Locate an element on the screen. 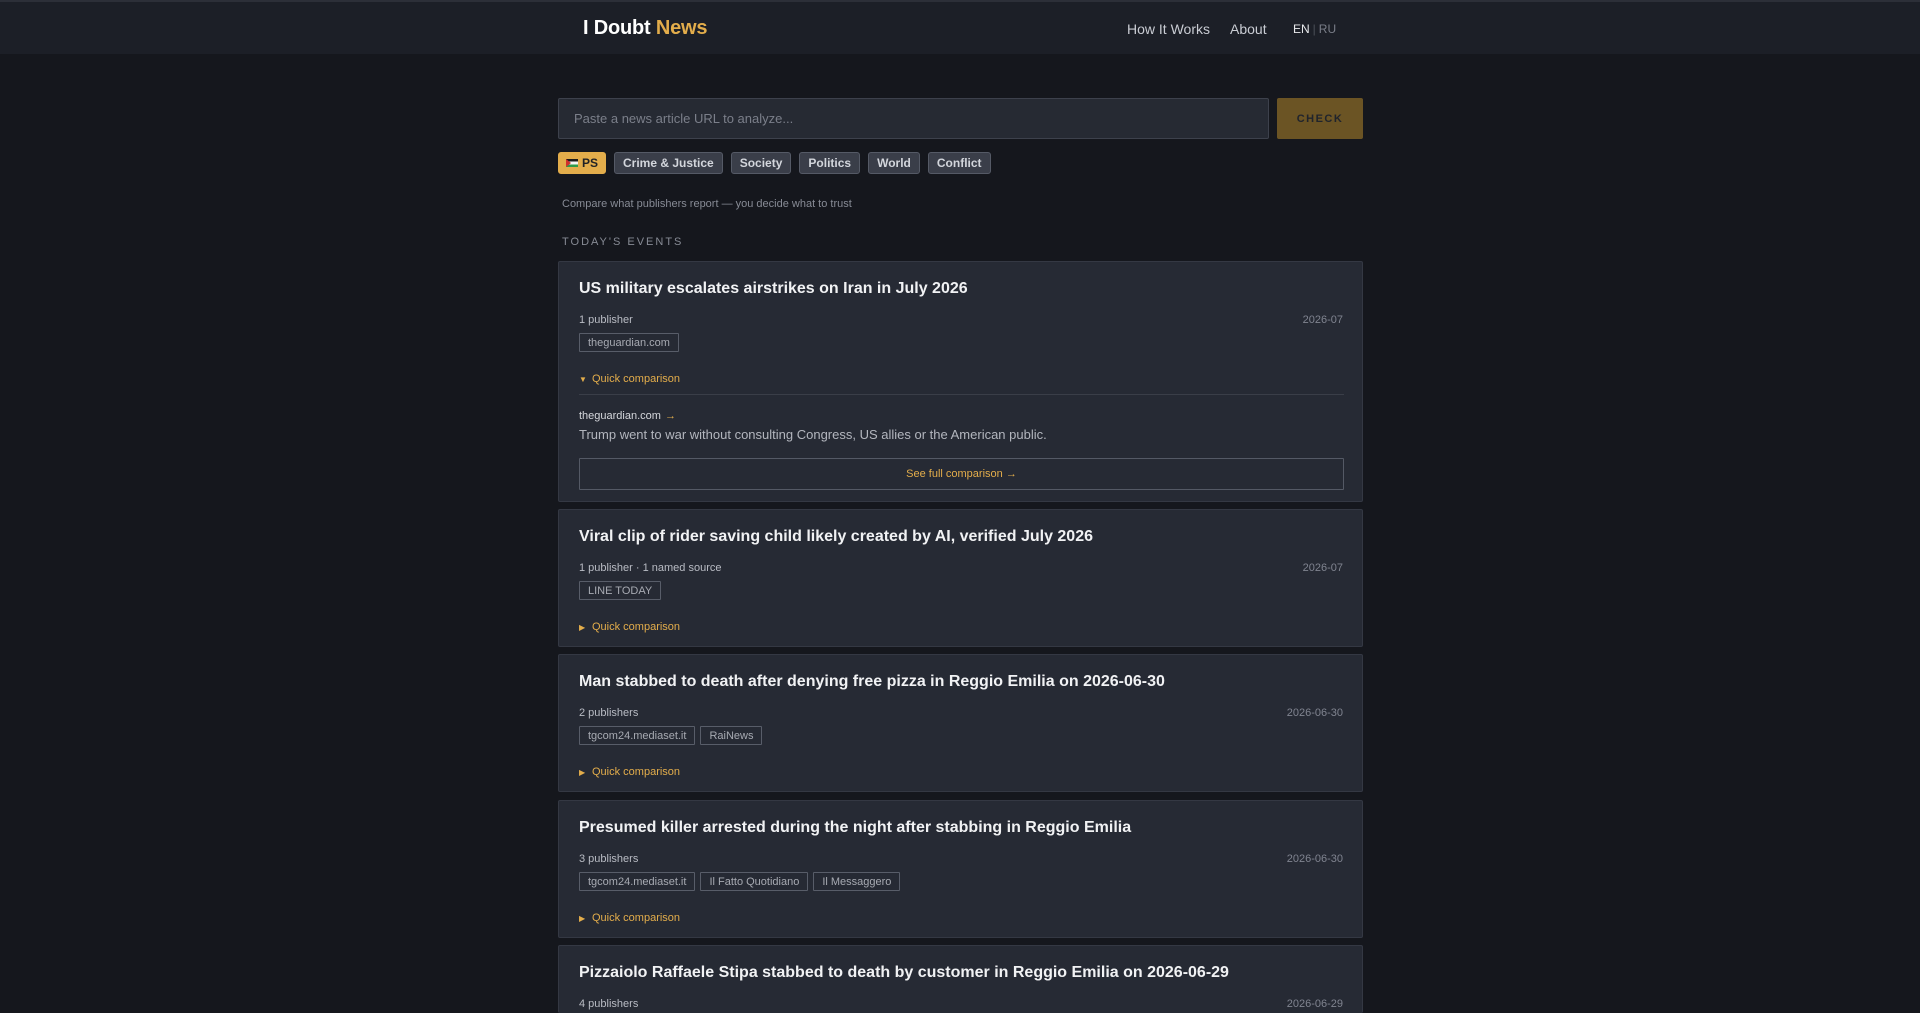  check-button: CHECK is located at coordinates (1320, 118).